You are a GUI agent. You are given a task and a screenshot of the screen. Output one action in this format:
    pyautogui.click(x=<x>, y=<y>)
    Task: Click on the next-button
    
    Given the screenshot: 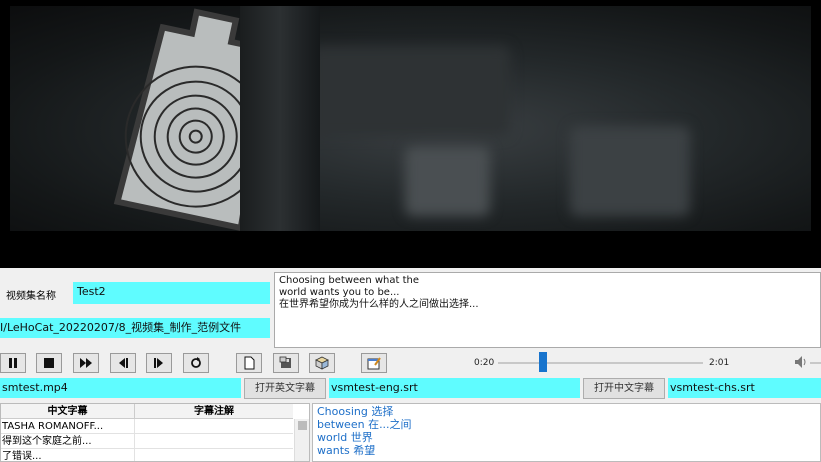 What is the action you would take?
    pyautogui.click(x=159, y=363)
    